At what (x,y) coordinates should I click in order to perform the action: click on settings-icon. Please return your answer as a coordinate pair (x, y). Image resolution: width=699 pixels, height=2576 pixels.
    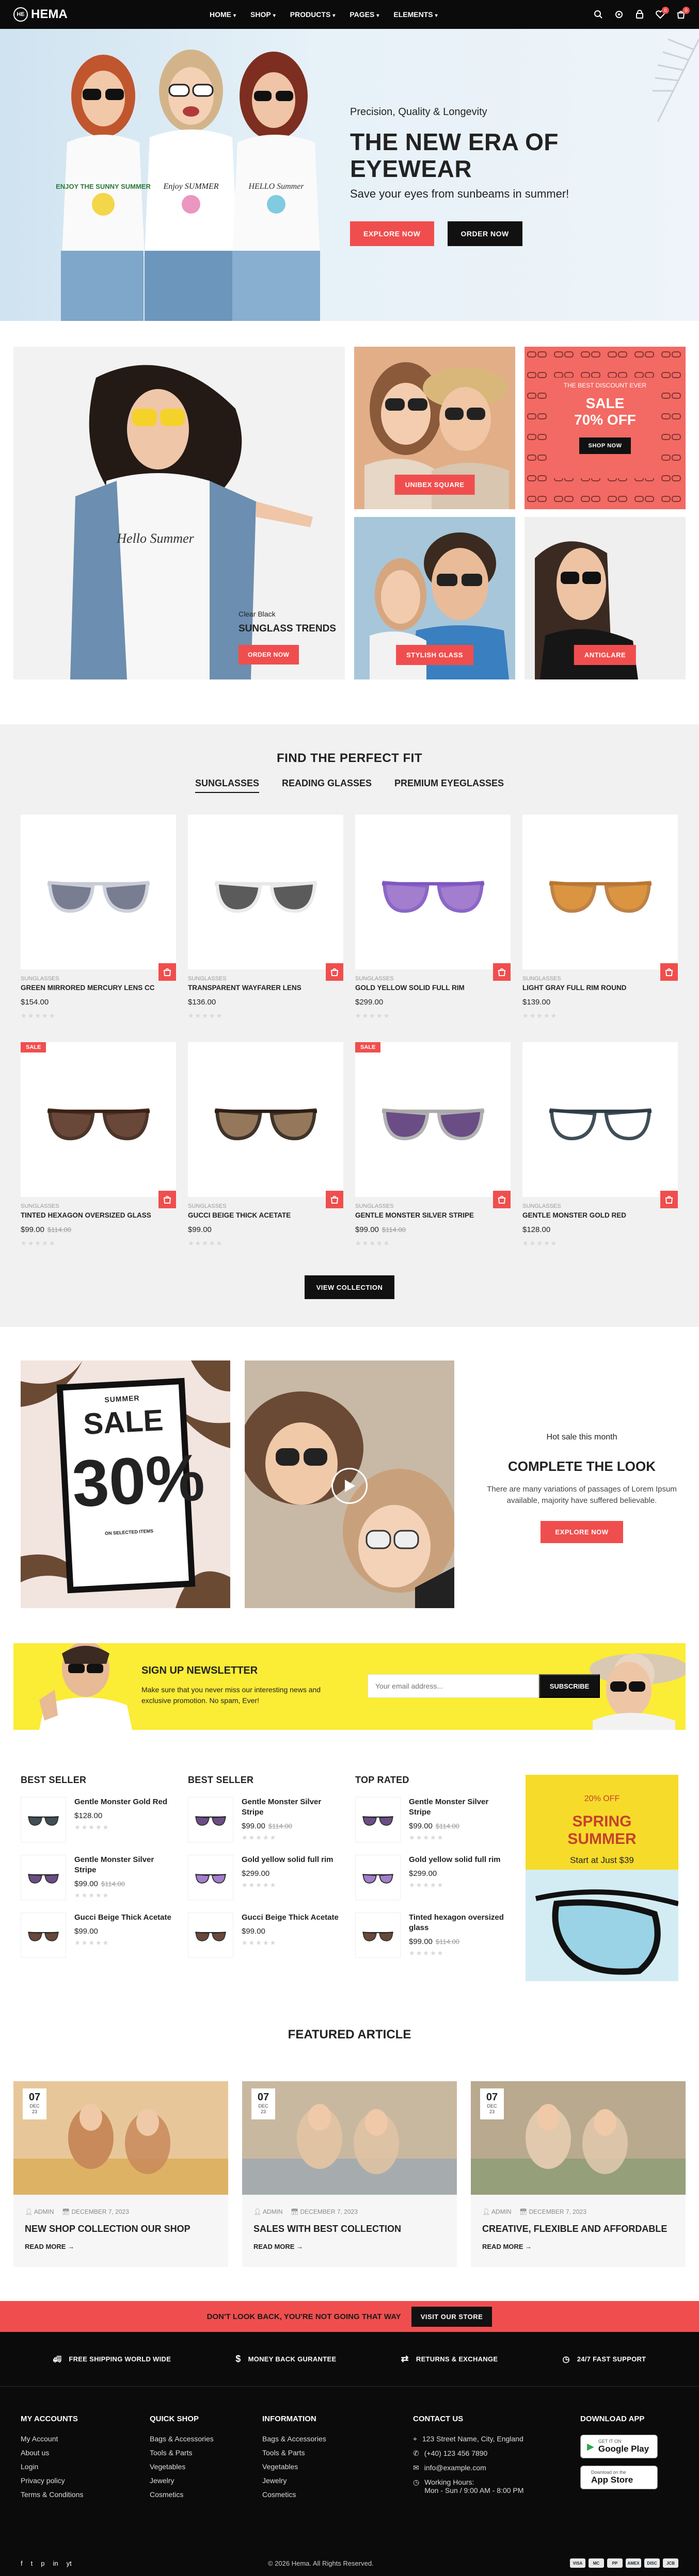
    Looking at the image, I should click on (619, 14).